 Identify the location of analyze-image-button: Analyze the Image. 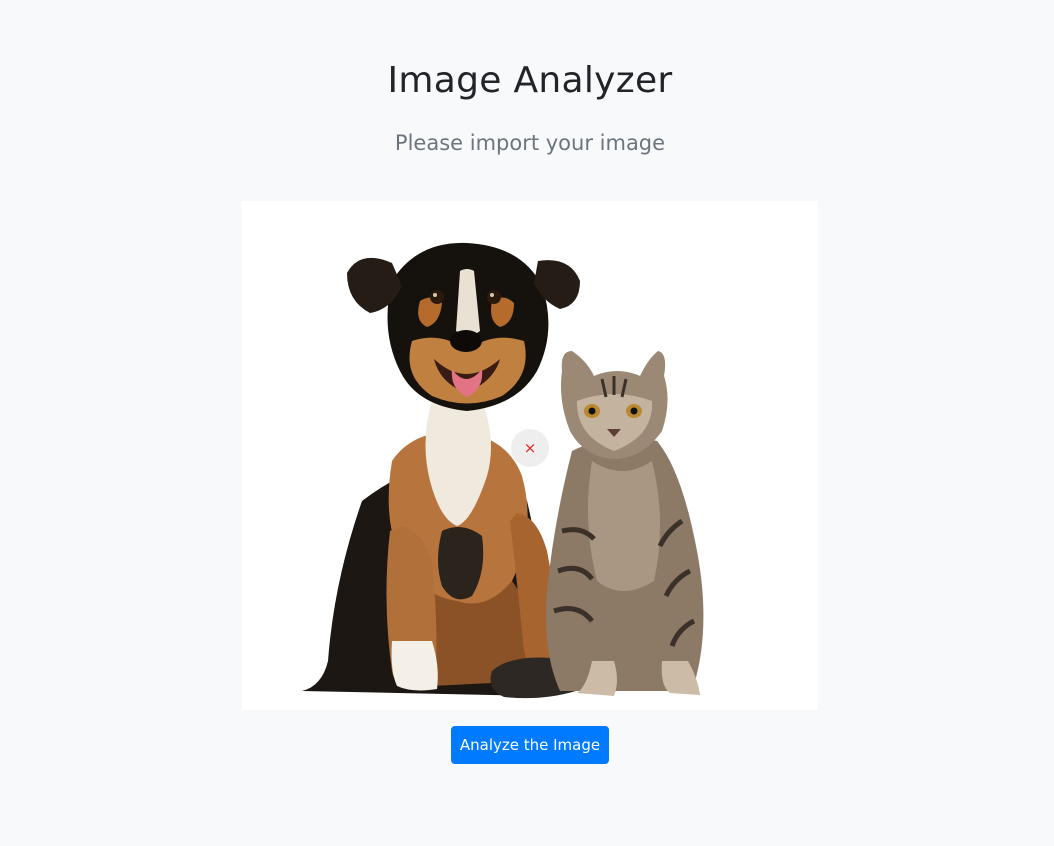
(530, 745).